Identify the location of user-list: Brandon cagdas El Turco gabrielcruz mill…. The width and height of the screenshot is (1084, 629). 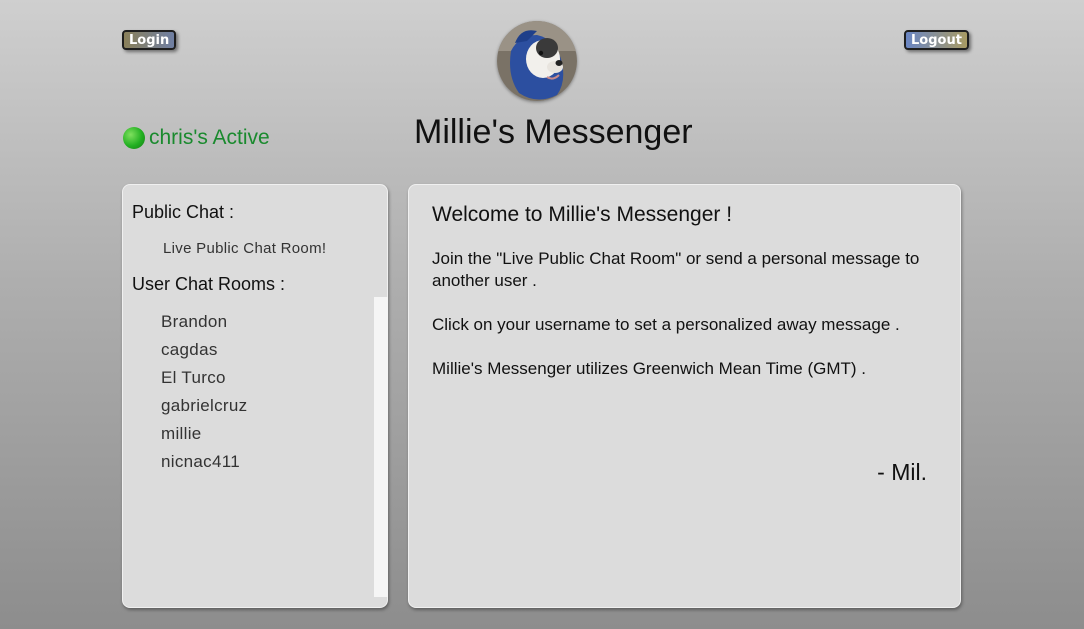
(204, 392).